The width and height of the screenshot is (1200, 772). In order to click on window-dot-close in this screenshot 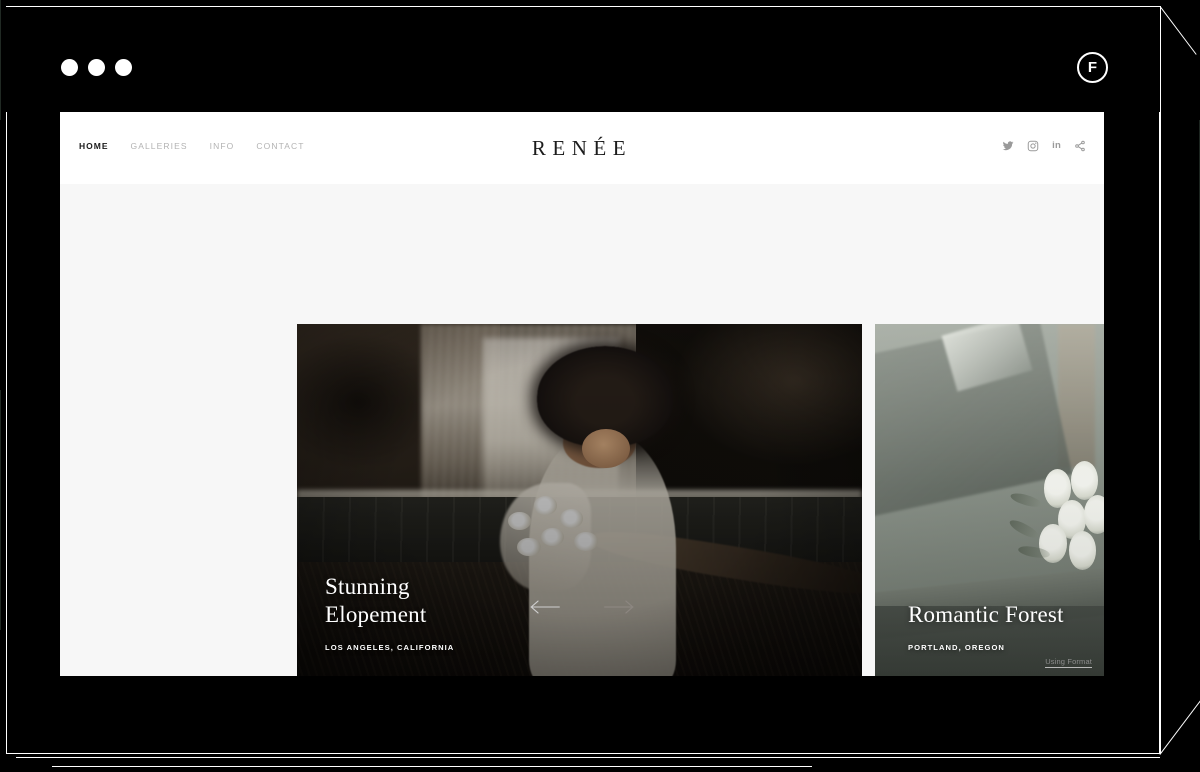, I will do `click(69, 67)`.